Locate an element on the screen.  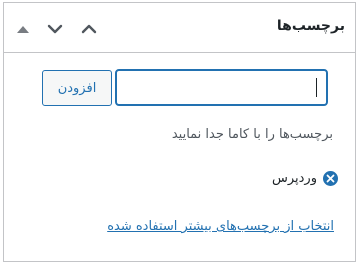
add-tag-button: افزودن is located at coordinates (77, 88).